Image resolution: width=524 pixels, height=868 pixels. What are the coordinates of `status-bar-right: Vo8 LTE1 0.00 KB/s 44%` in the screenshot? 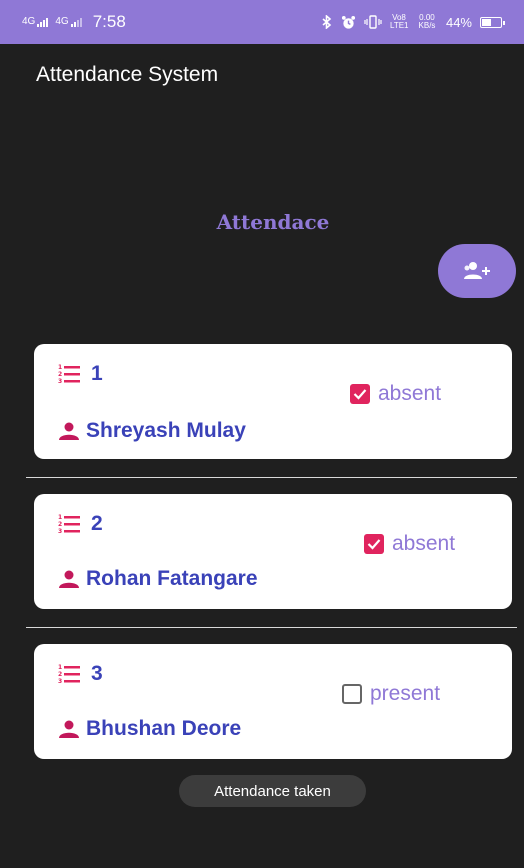 It's located at (413, 21).